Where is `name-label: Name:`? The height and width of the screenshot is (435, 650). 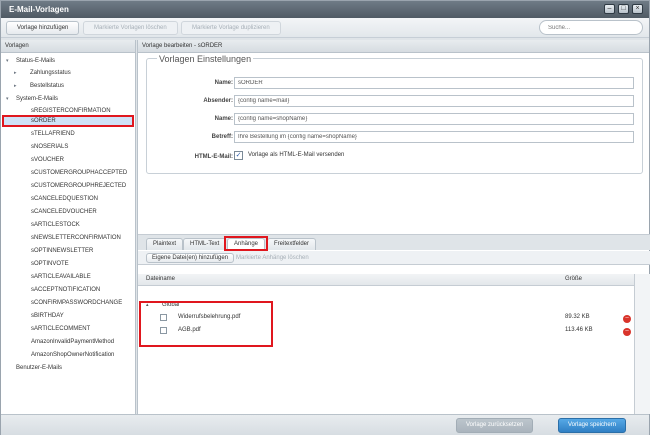 name-label: Name: is located at coordinates (223, 83).